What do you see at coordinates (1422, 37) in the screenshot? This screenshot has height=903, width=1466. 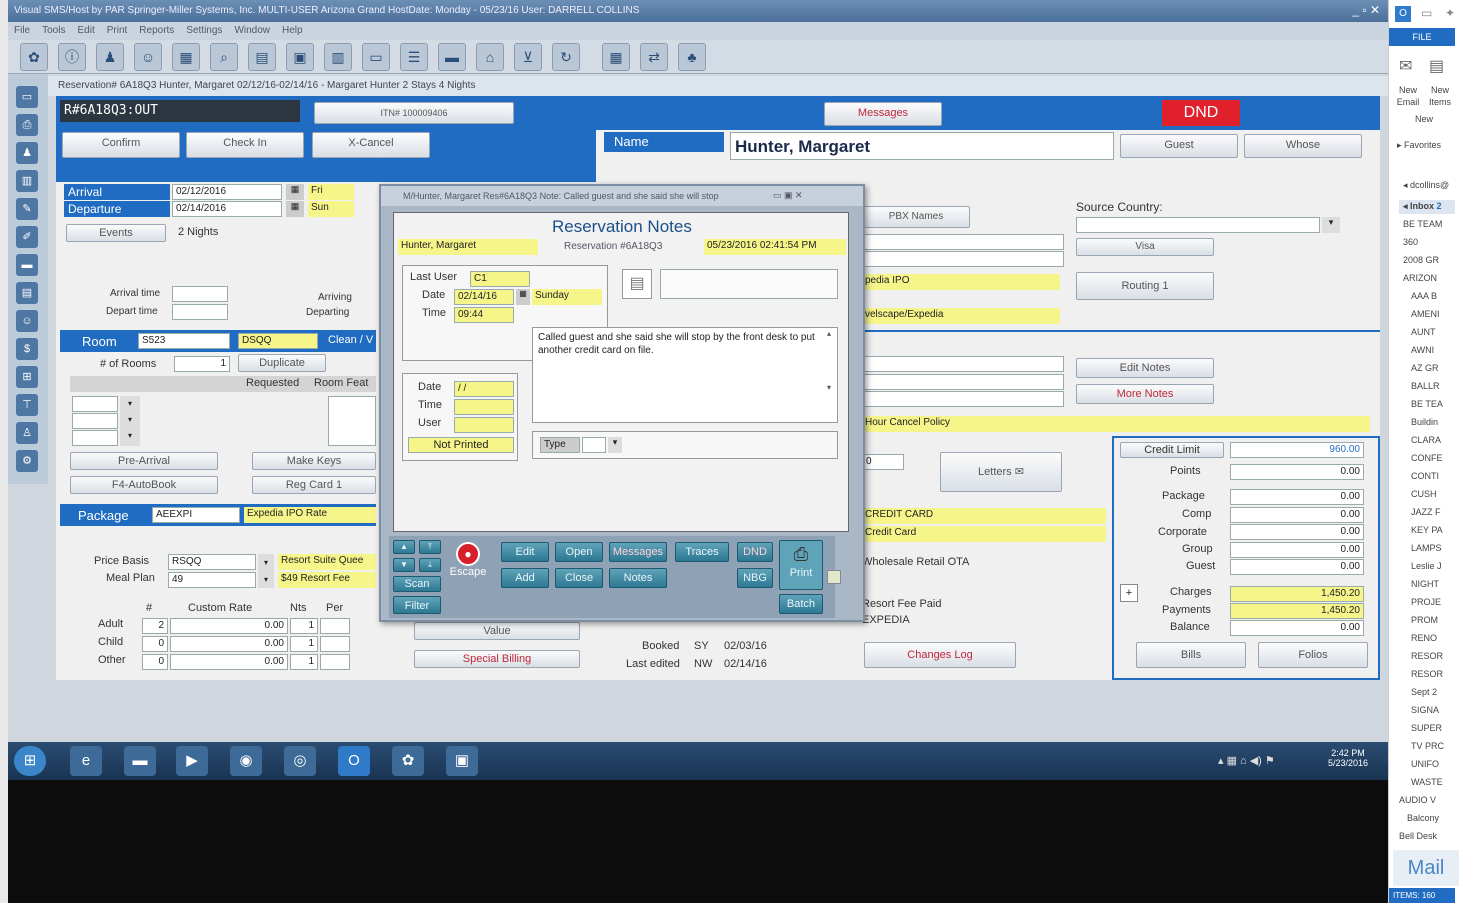 I see `file-tab: FILE` at bounding box center [1422, 37].